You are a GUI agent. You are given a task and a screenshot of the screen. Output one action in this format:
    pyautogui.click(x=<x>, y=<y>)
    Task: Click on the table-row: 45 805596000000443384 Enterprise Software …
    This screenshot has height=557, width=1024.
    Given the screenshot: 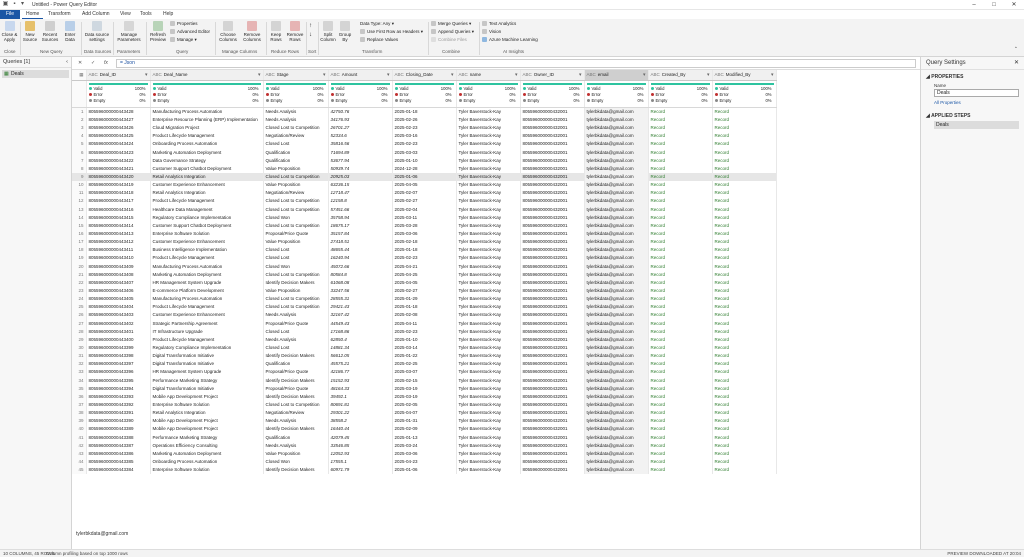 What is the action you would take?
    pyautogui.click(x=424, y=470)
    